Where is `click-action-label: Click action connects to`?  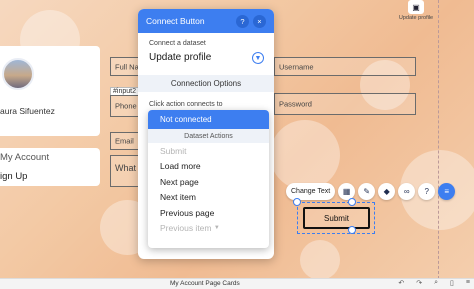 click-action-label: Click action connects to is located at coordinates (186, 104).